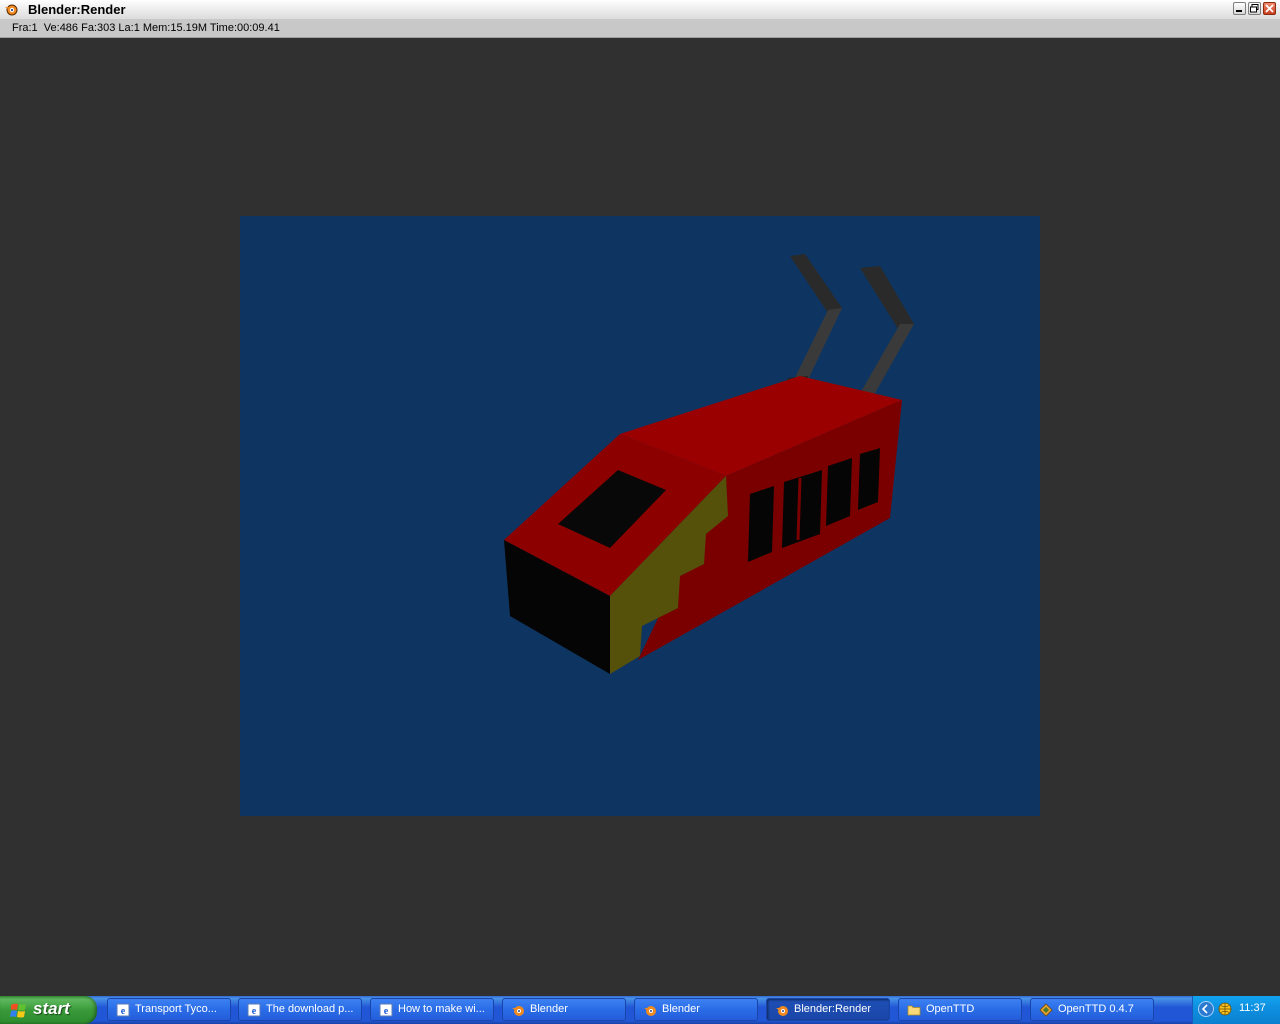 The image size is (1280, 1024). I want to click on start-button: start, so click(48, 1010).